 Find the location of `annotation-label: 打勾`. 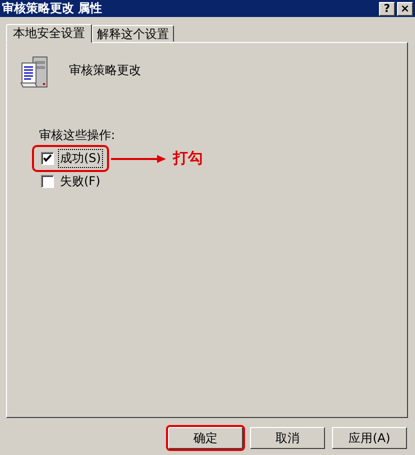

annotation-label: 打勾 is located at coordinates (187, 158).